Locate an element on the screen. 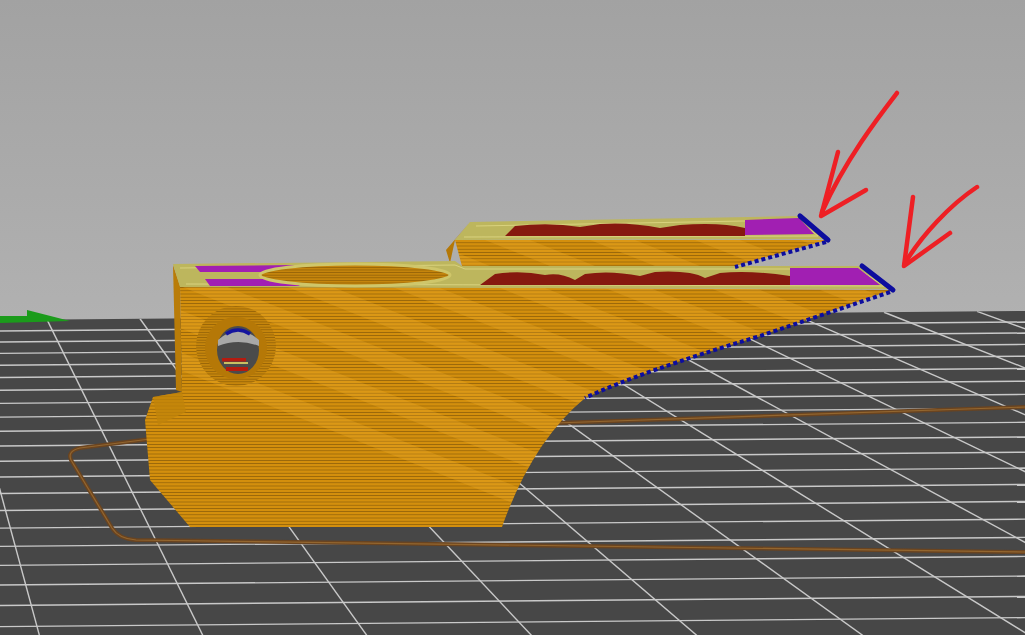 This screenshot has width=1025, height=635. y-axis-arrow is located at coordinates (35, 316).